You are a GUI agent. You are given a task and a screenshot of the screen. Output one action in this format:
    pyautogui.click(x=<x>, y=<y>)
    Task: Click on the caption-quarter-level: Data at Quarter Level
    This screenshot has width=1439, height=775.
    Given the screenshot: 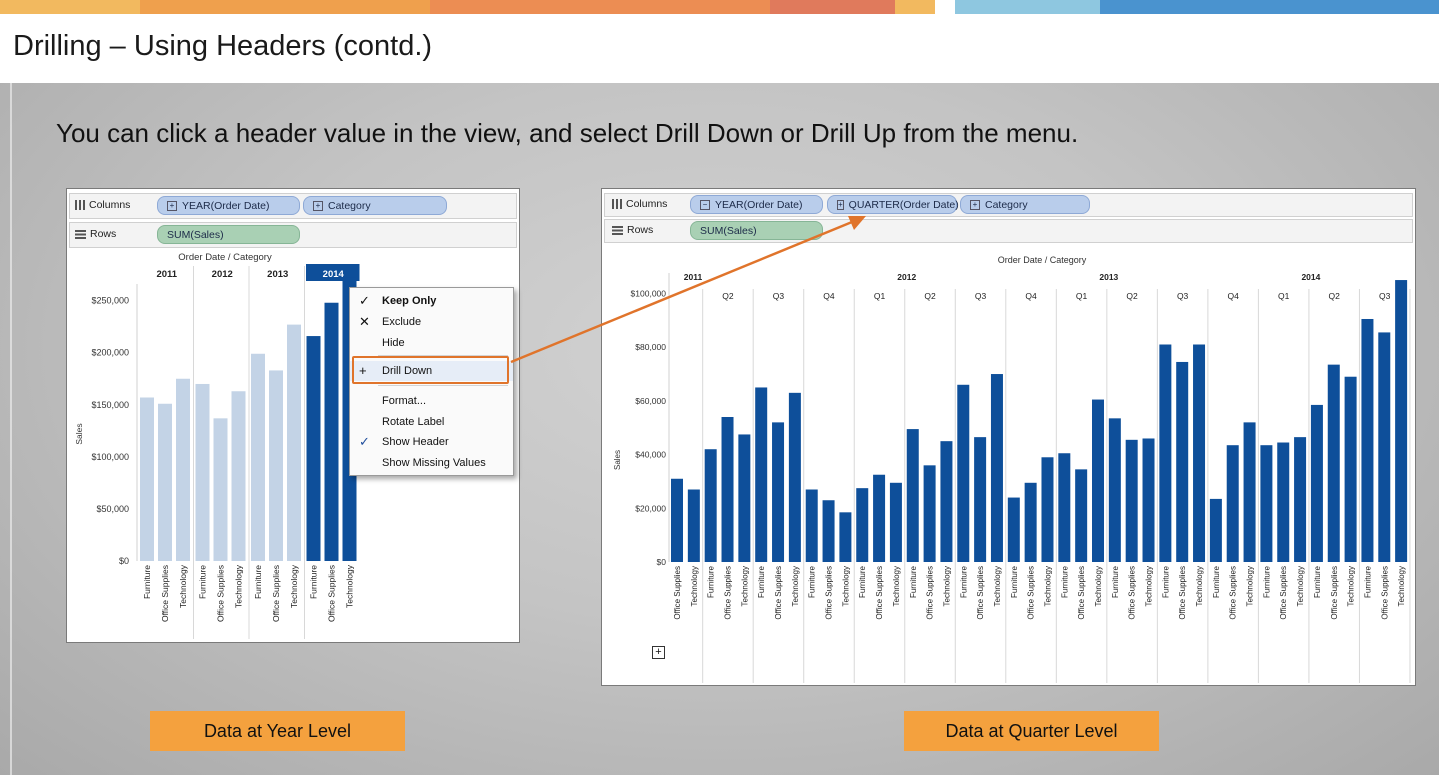 What is the action you would take?
    pyautogui.click(x=1031, y=731)
    